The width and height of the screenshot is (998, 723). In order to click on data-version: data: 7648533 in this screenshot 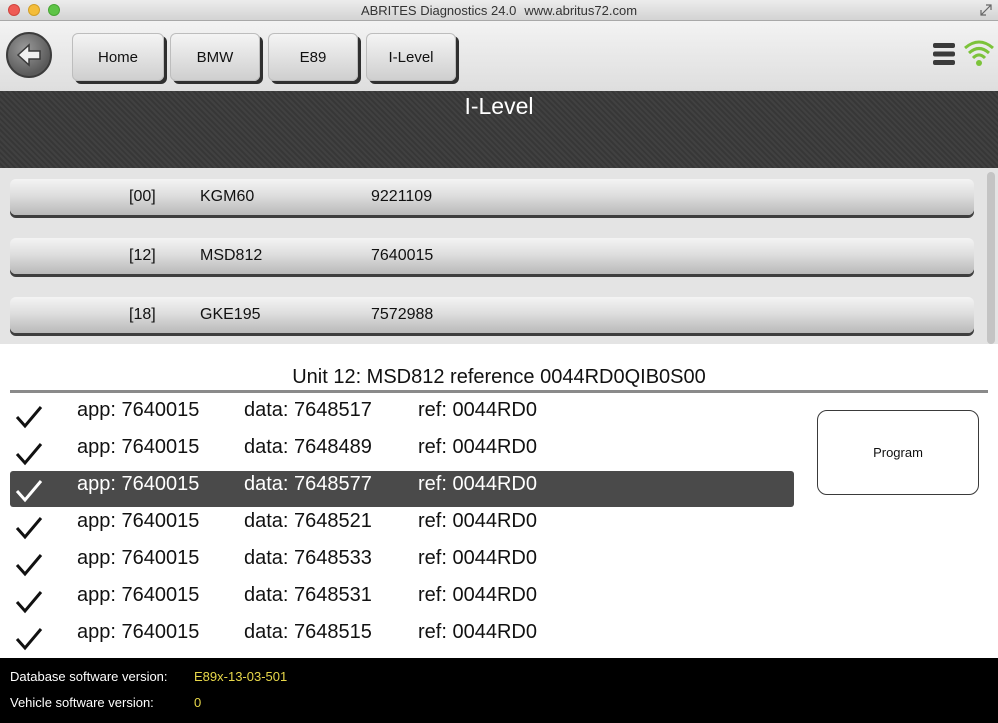, I will do `click(308, 558)`.